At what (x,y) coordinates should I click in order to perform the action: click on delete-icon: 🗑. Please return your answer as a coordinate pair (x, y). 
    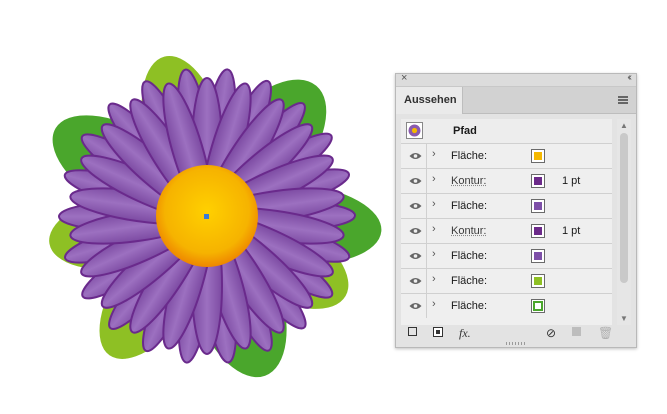
    Looking at the image, I should click on (605, 333).